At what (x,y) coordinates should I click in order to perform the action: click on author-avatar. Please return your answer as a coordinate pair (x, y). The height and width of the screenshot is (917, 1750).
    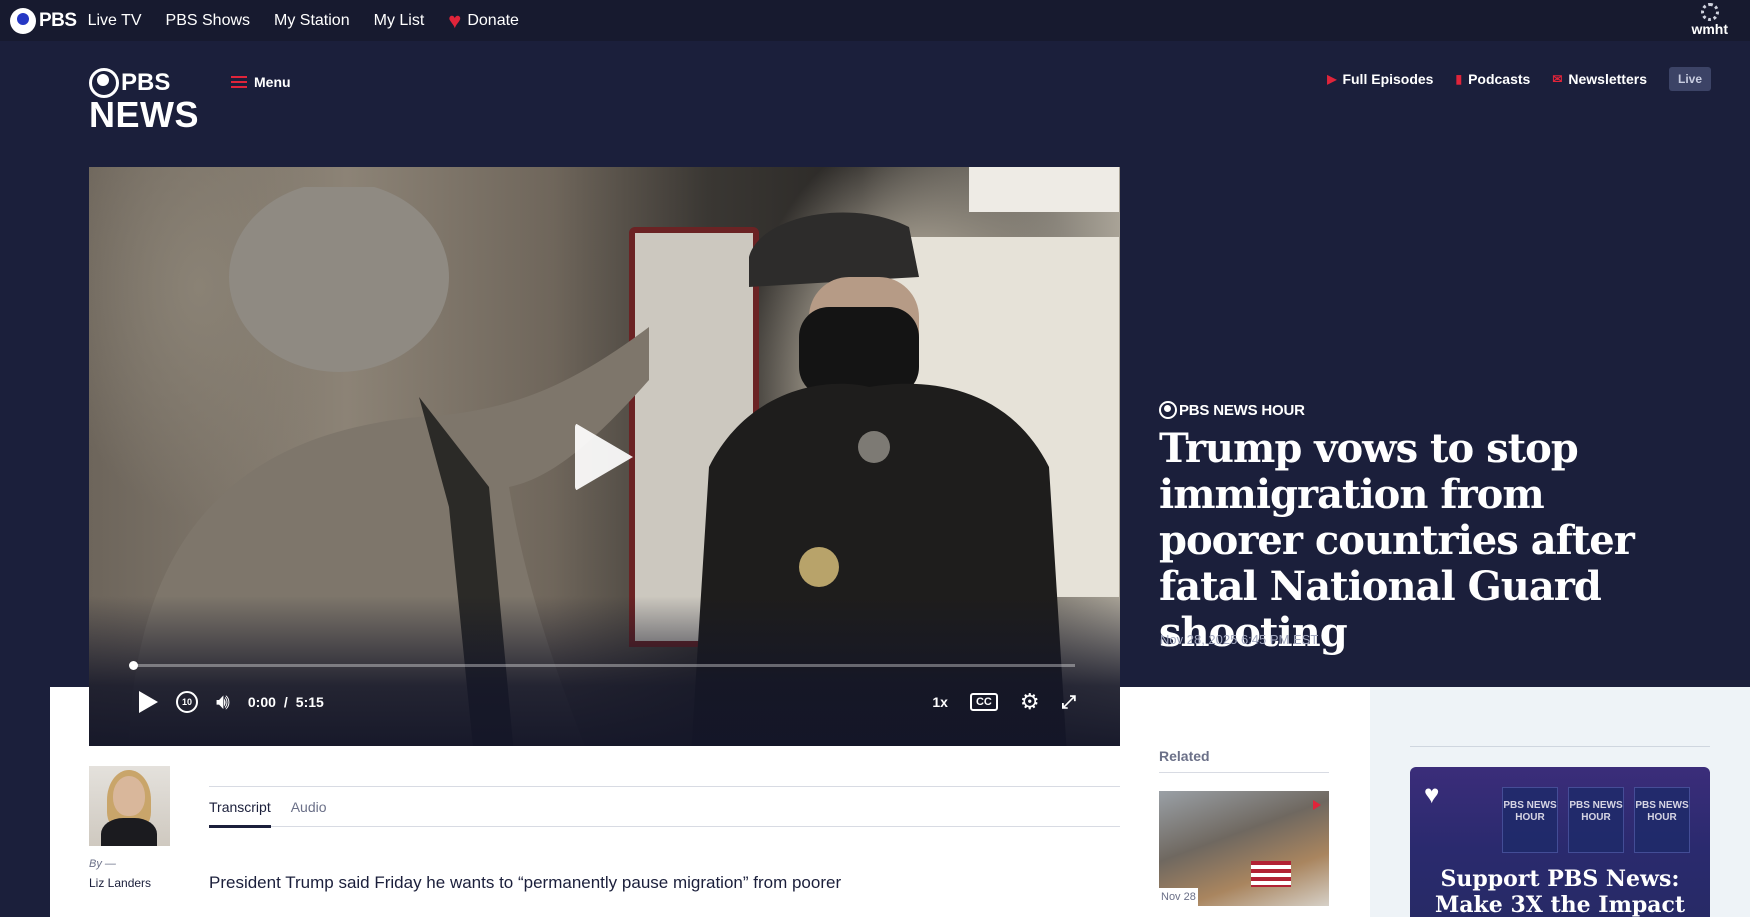
    Looking at the image, I should click on (129, 806).